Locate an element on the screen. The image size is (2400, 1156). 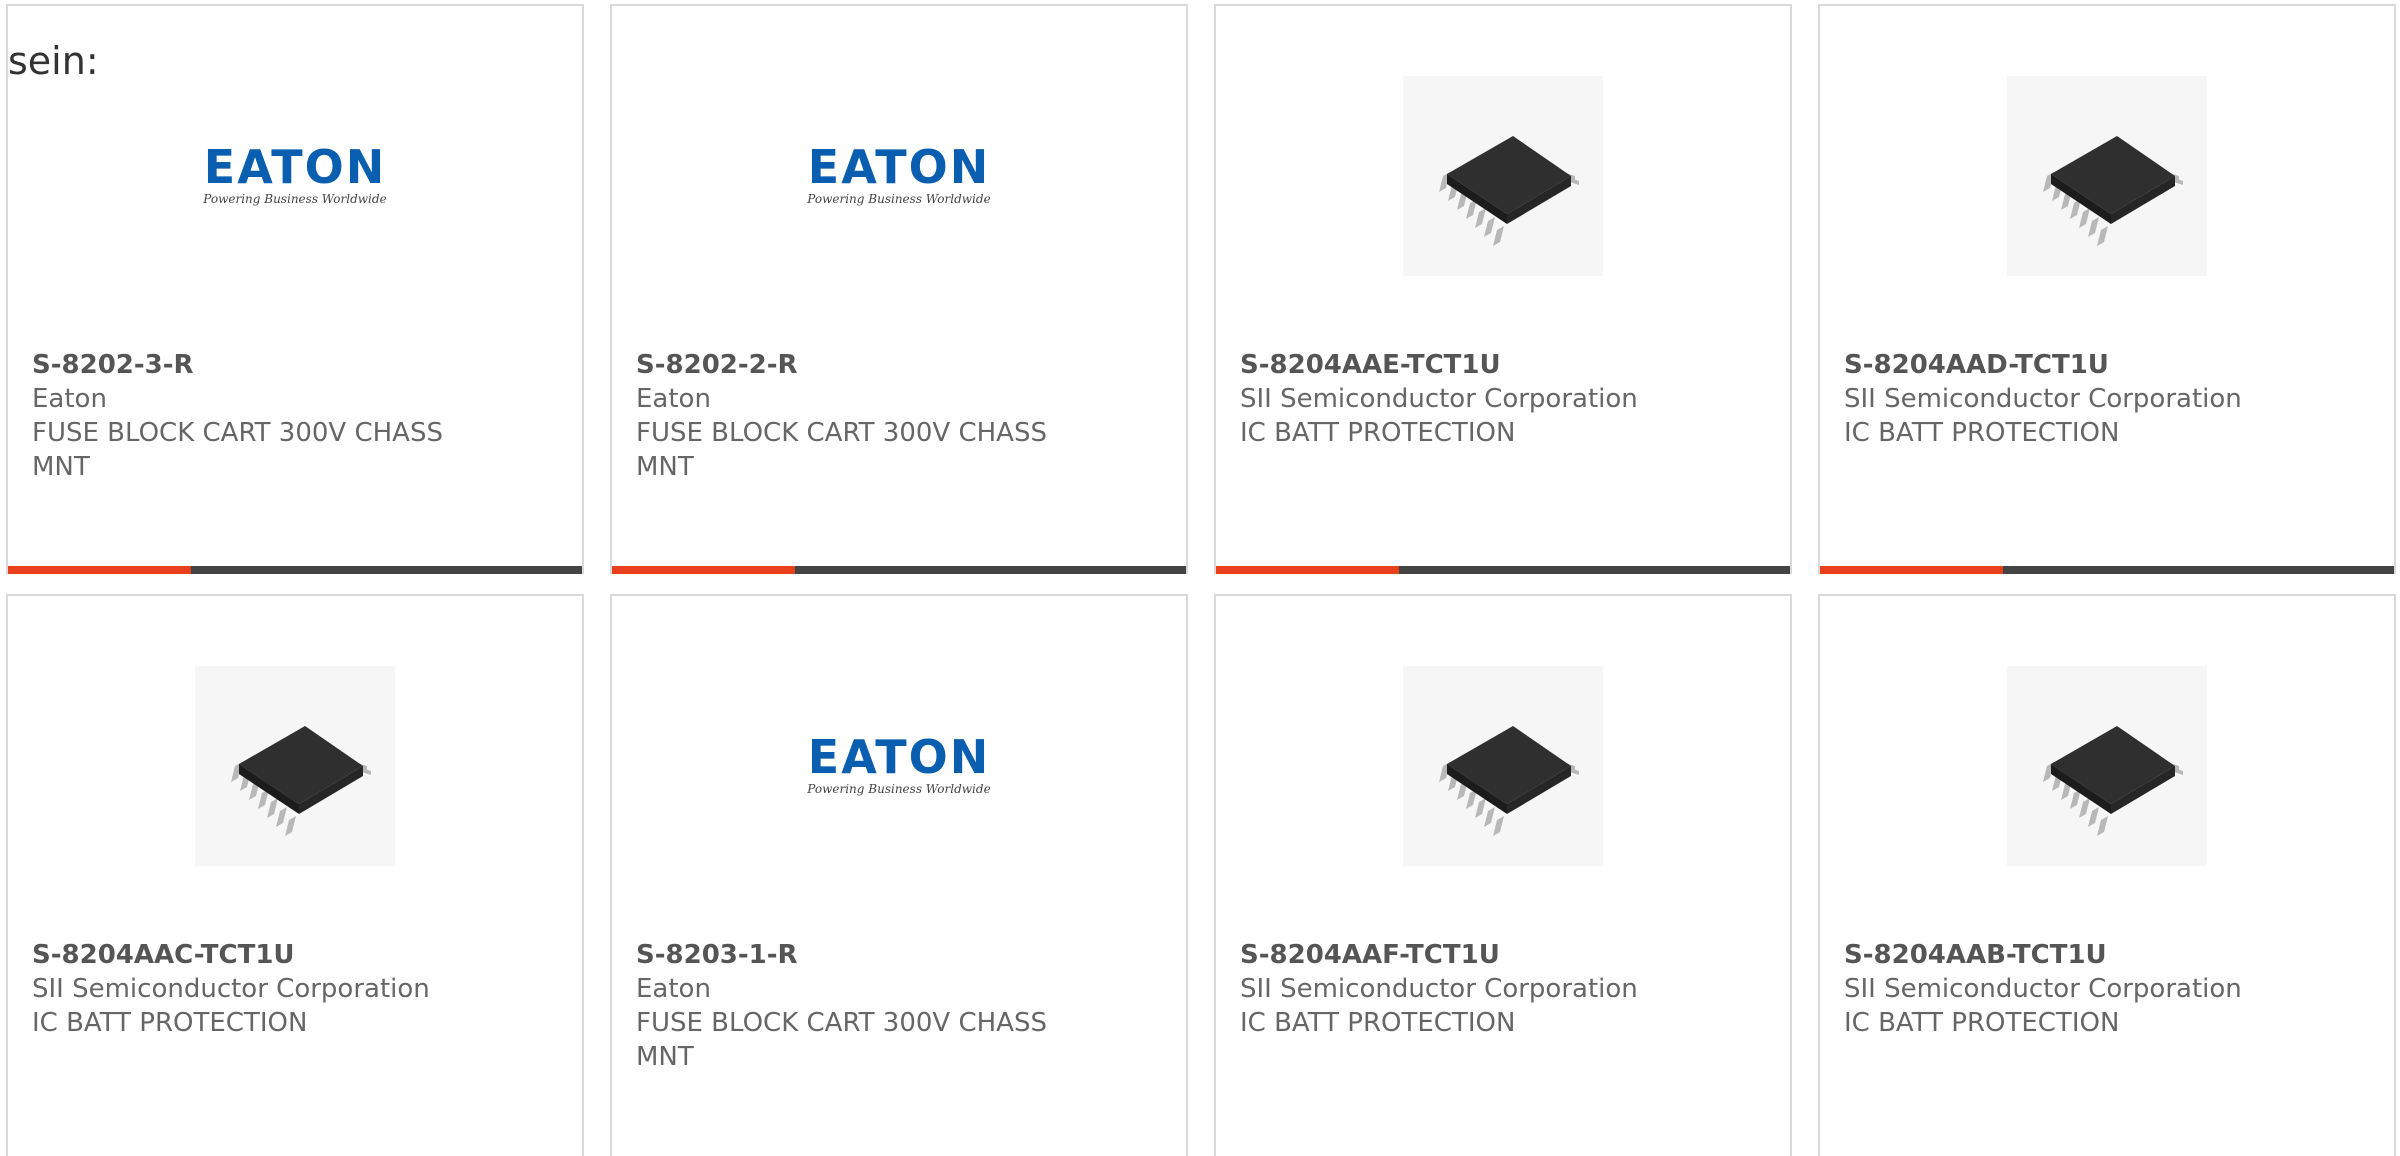
part-number: S-8202-2-R is located at coordinates (846, 365).